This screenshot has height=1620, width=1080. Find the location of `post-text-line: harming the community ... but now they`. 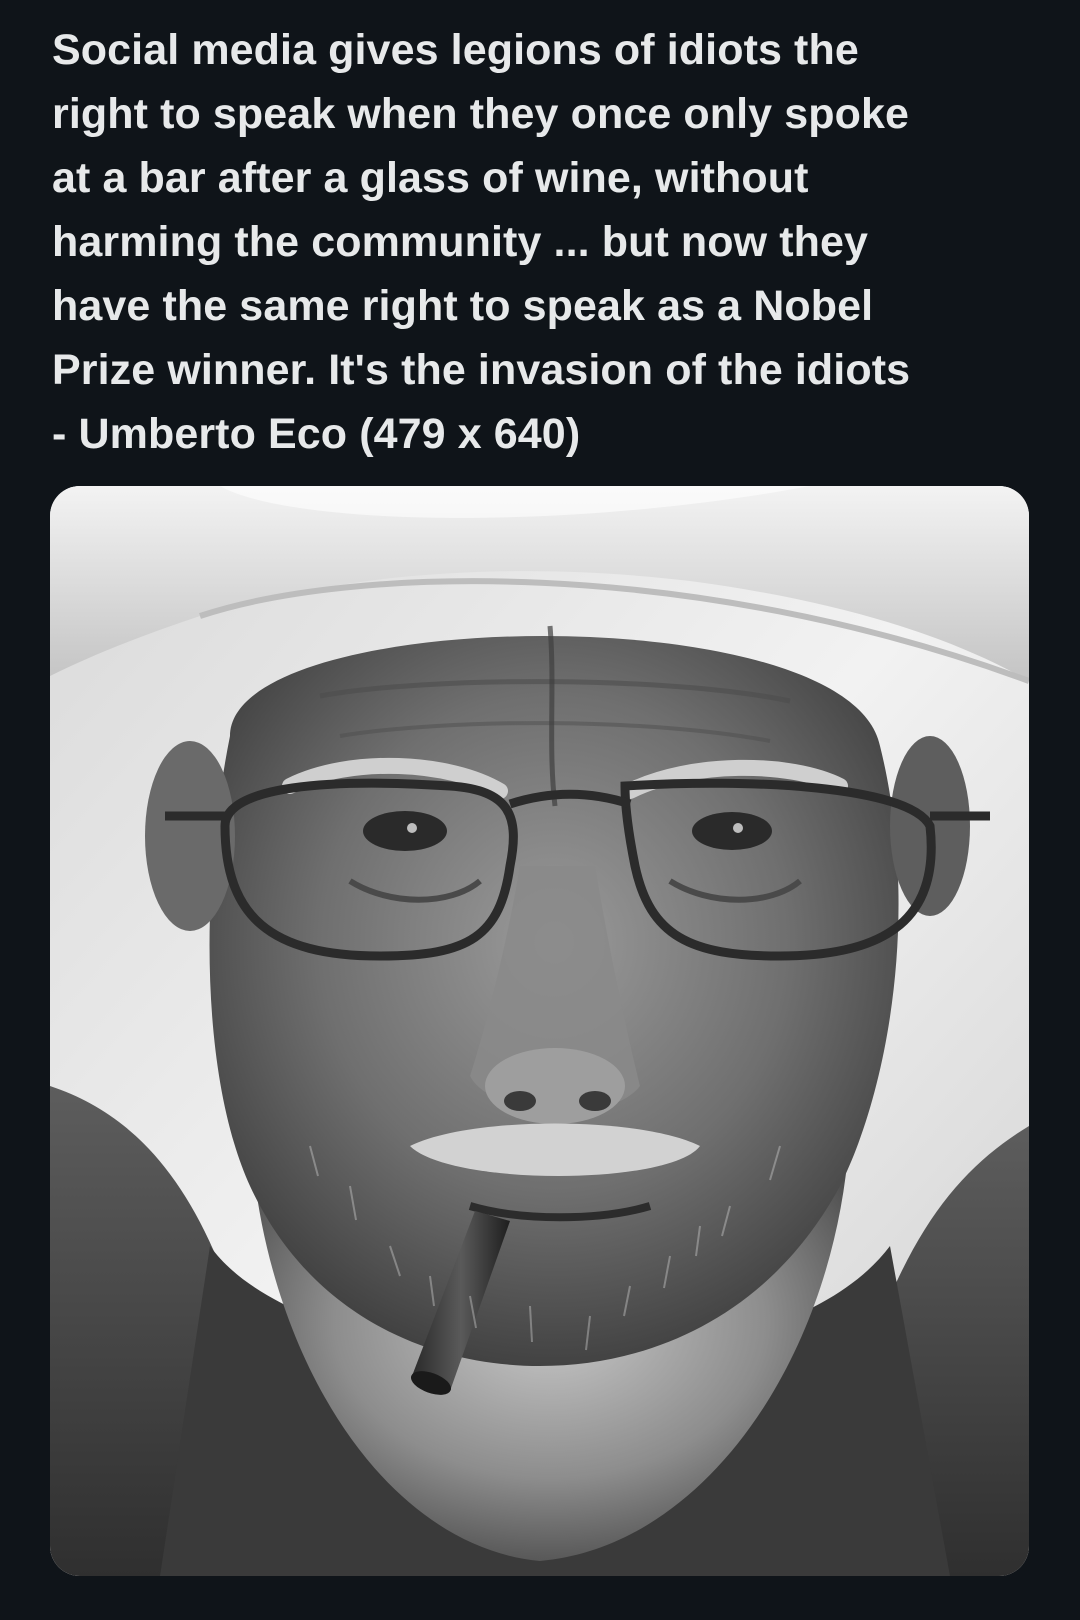

post-text-line: harming the community ... but now they is located at coordinates (460, 242).